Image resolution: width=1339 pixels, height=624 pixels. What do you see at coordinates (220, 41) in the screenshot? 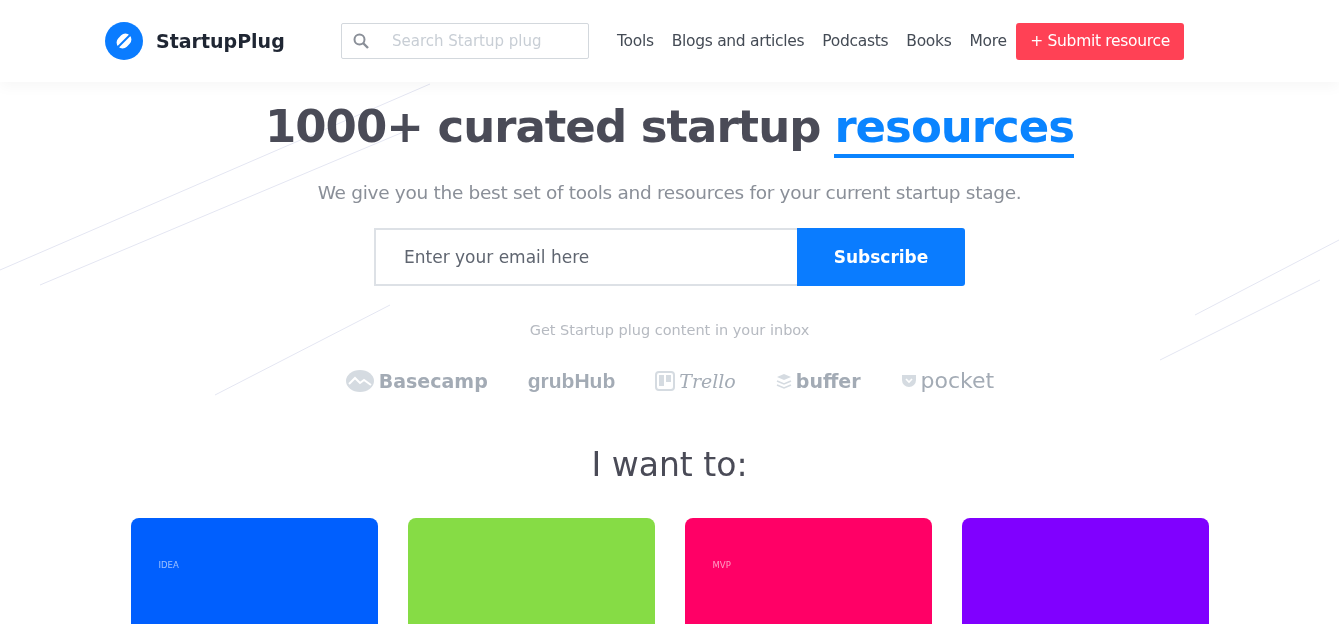
I see `brand-name: StartupPlug` at bounding box center [220, 41].